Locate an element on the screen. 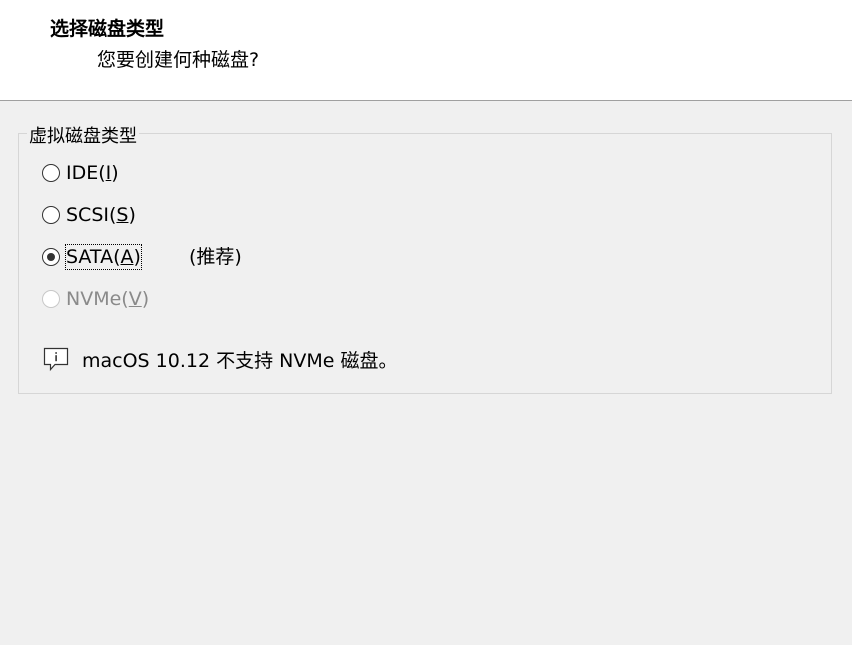  radio-button-nvme is located at coordinates (51, 299).